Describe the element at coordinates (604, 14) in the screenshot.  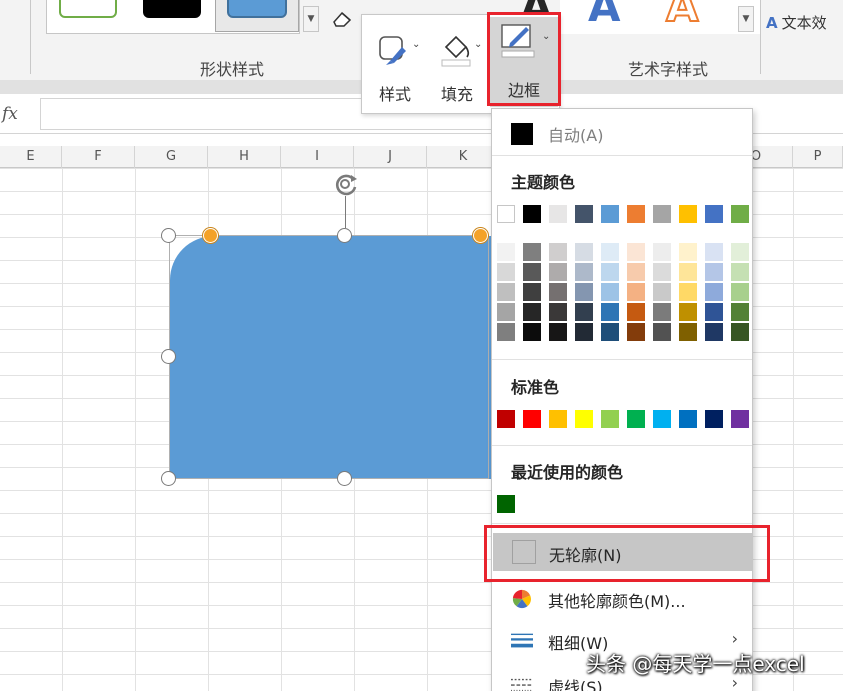
I see `wordart-sample-blue: A` at that location.